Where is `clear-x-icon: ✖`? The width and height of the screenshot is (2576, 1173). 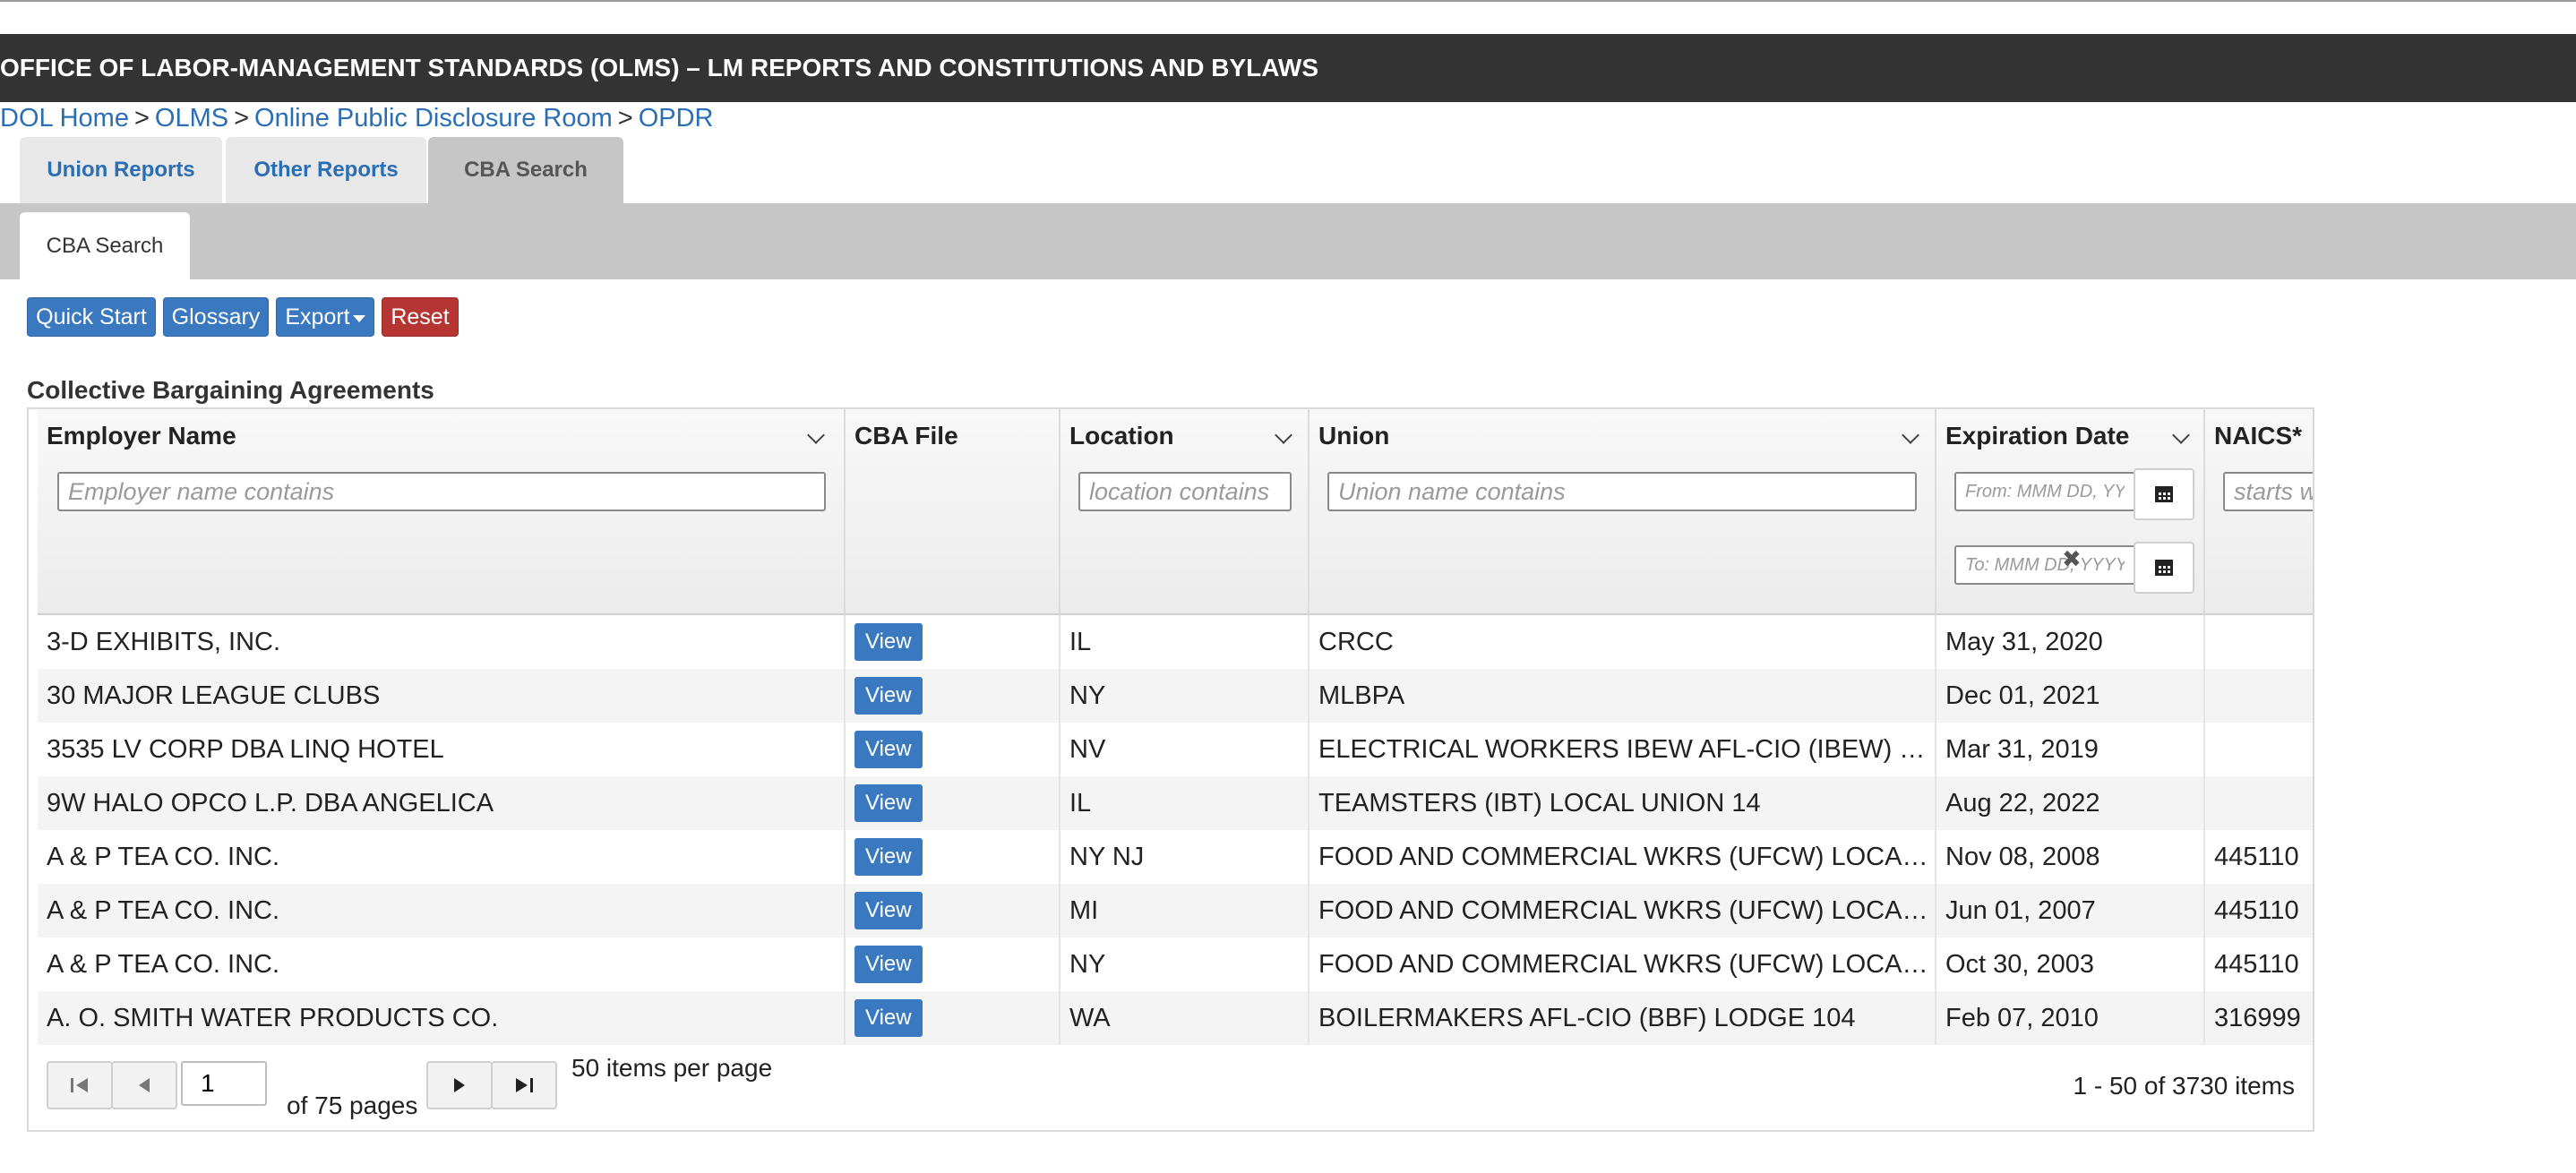 clear-x-icon: ✖ is located at coordinates (2072, 559).